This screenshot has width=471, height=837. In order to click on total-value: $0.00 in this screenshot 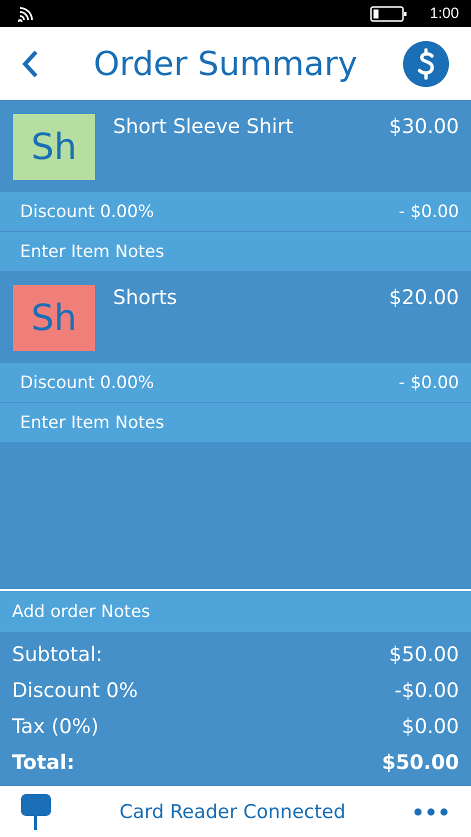, I will do `click(430, 726)`.